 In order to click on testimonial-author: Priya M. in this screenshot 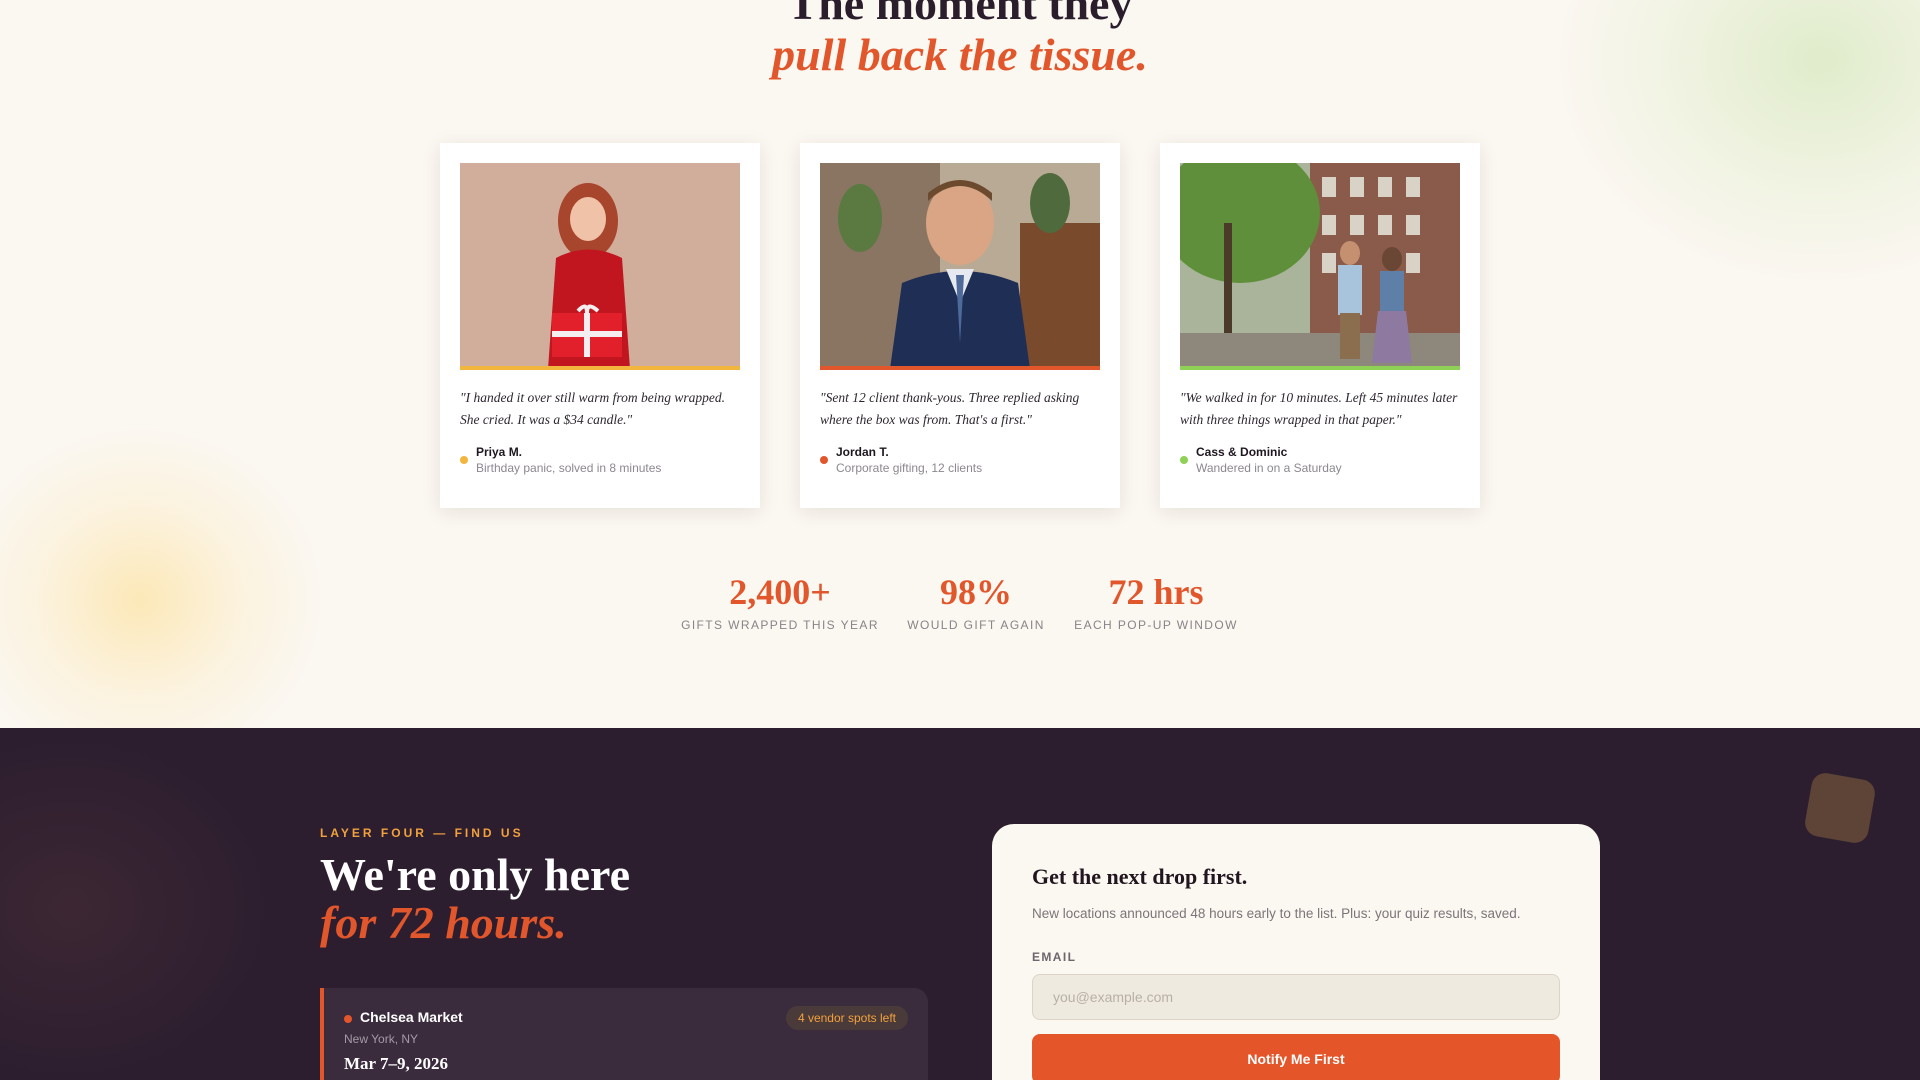, I will do `click(499, 452)`.